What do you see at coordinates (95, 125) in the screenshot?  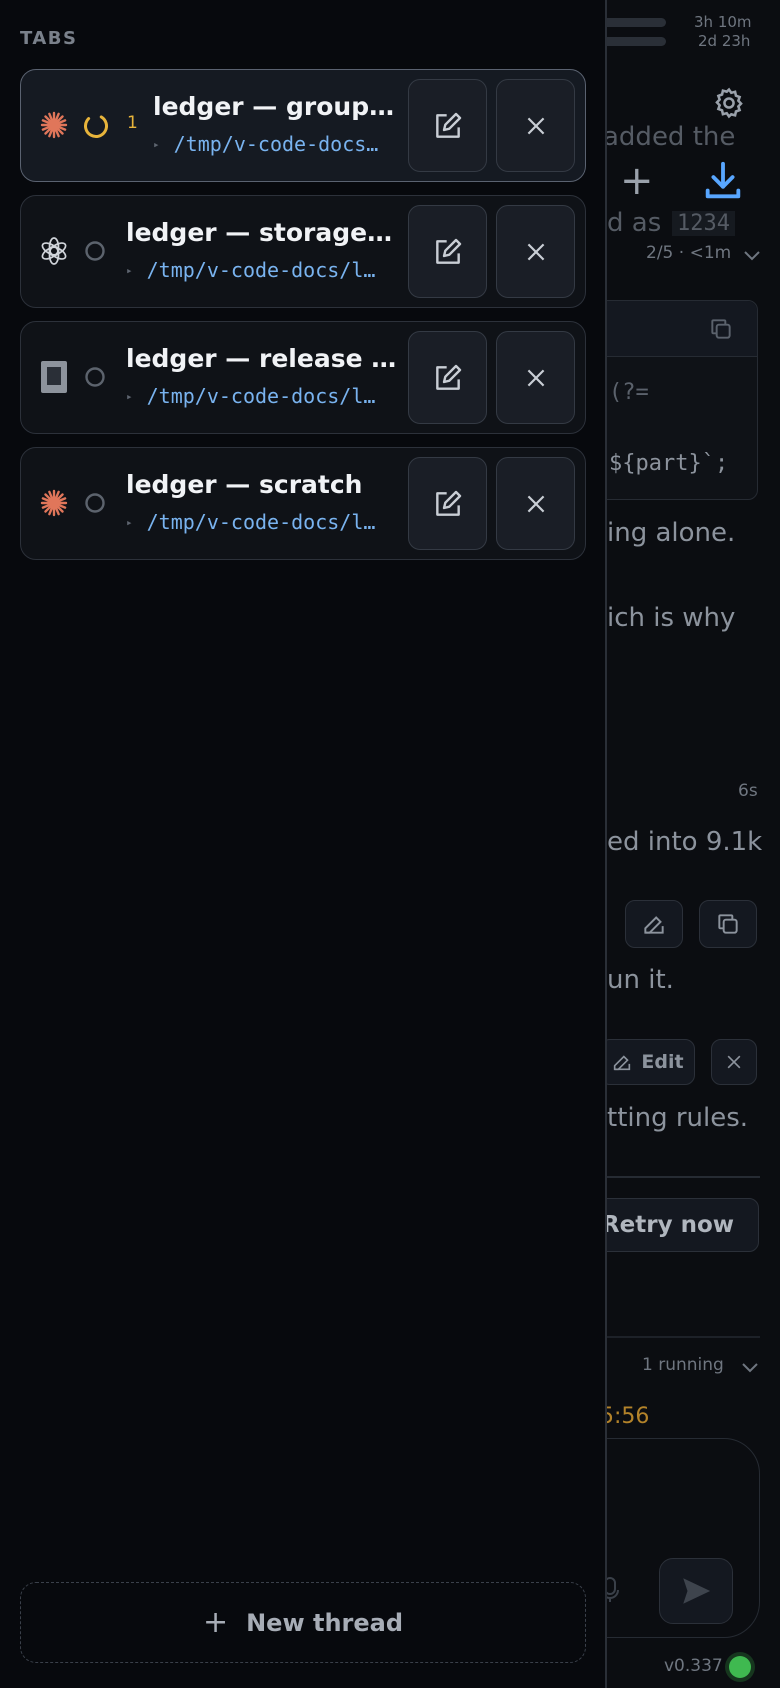 I see `running-spinner-icon` at bounding box center [95, 125].